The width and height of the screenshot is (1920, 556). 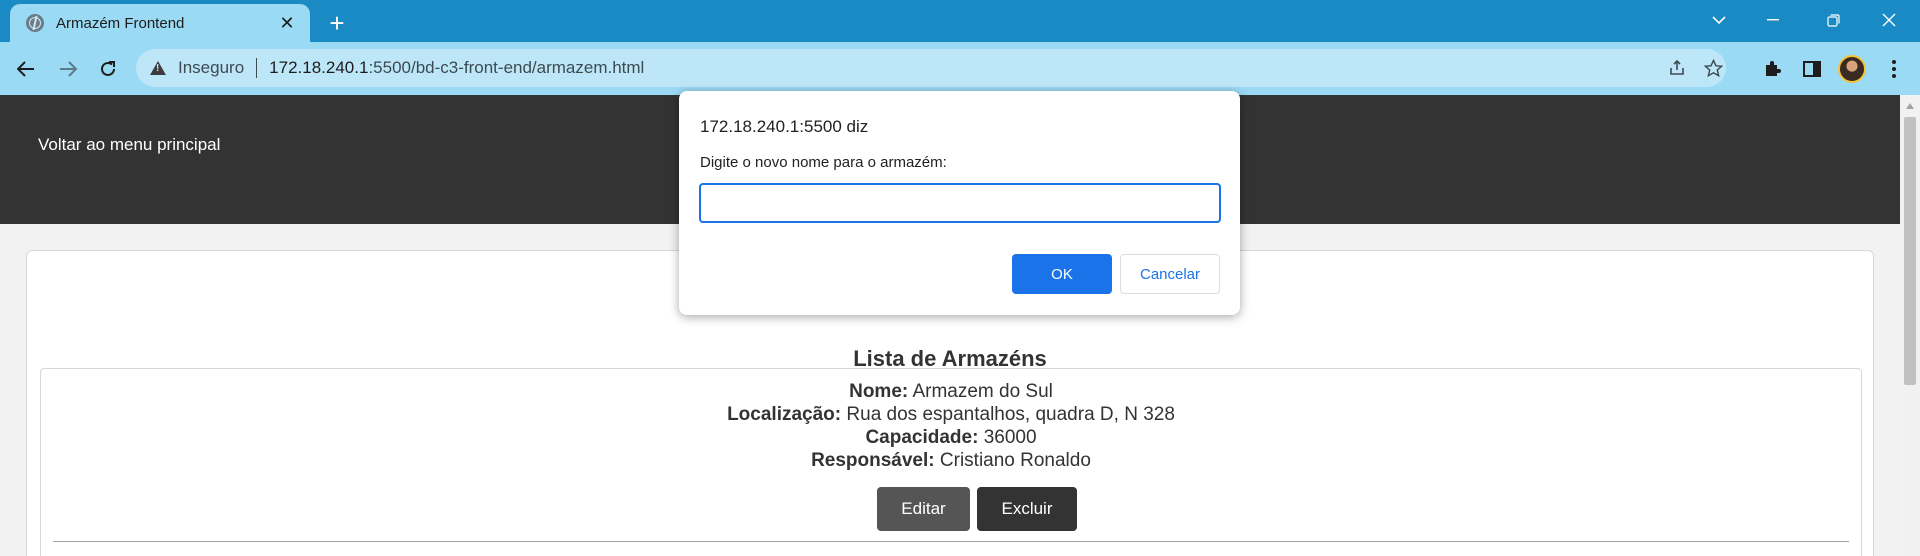 I want to click on scroll-up-arrow-icon, so click(x=1910, y=106).